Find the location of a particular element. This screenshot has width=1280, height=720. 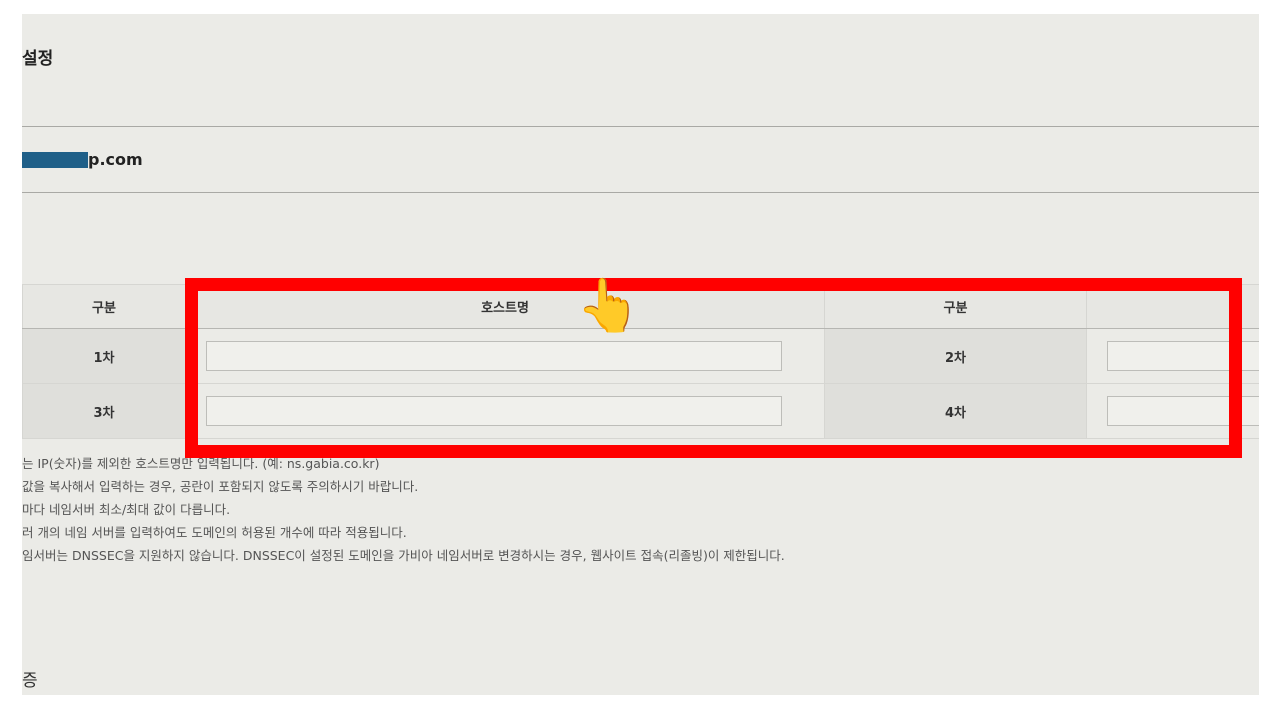

row-label: 1차 is located at coordinates (104, 356).